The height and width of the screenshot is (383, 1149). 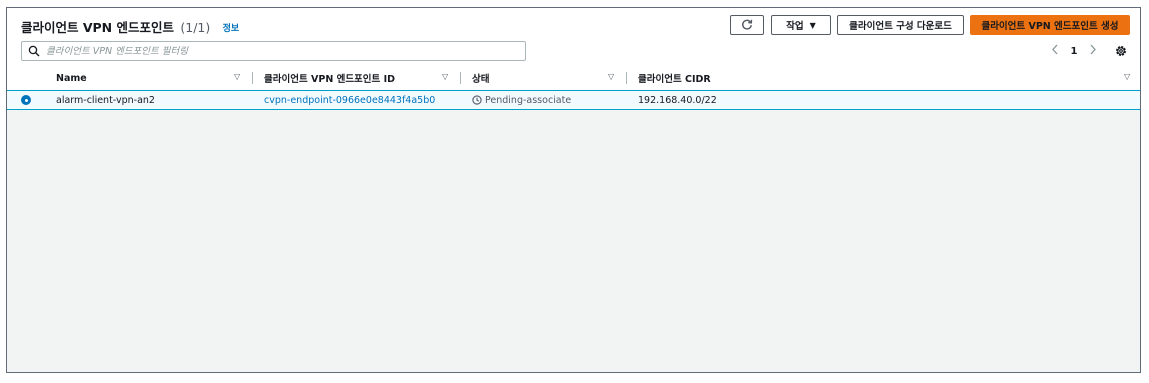 What do you see at coordinates (281, 51) in the screenshot?
I see `search-input` at bounding box center [281, 51].